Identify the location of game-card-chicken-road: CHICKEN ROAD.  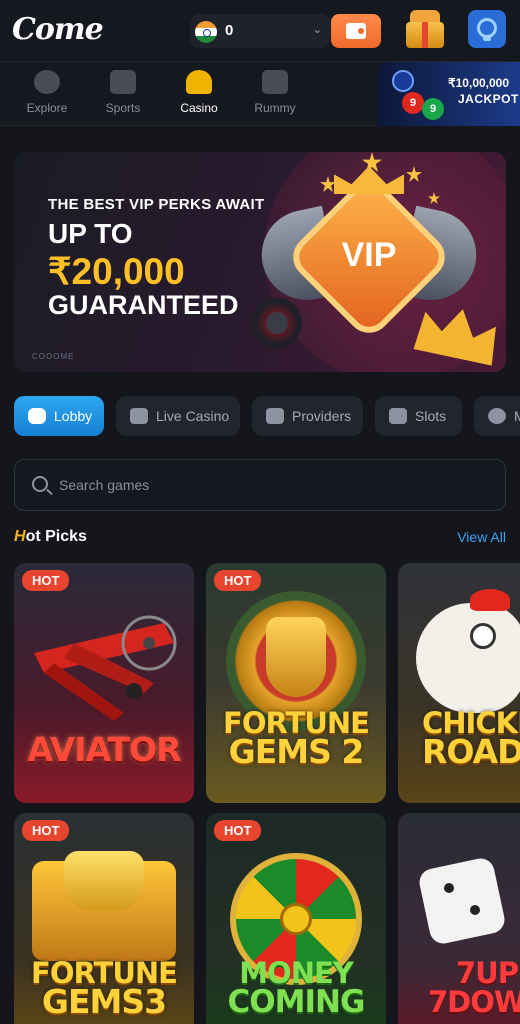
(459, 683).